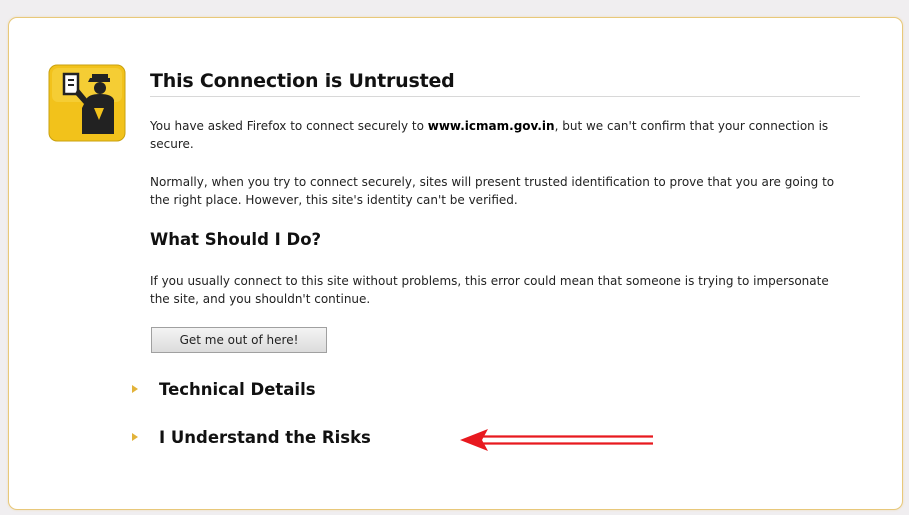 The height and width of the screenshot is (515, 909). What do you see at coordinates (237, 389) in the screenshot?
I see `technical-details-label: Technical Details` at bounding box center [237, 389].